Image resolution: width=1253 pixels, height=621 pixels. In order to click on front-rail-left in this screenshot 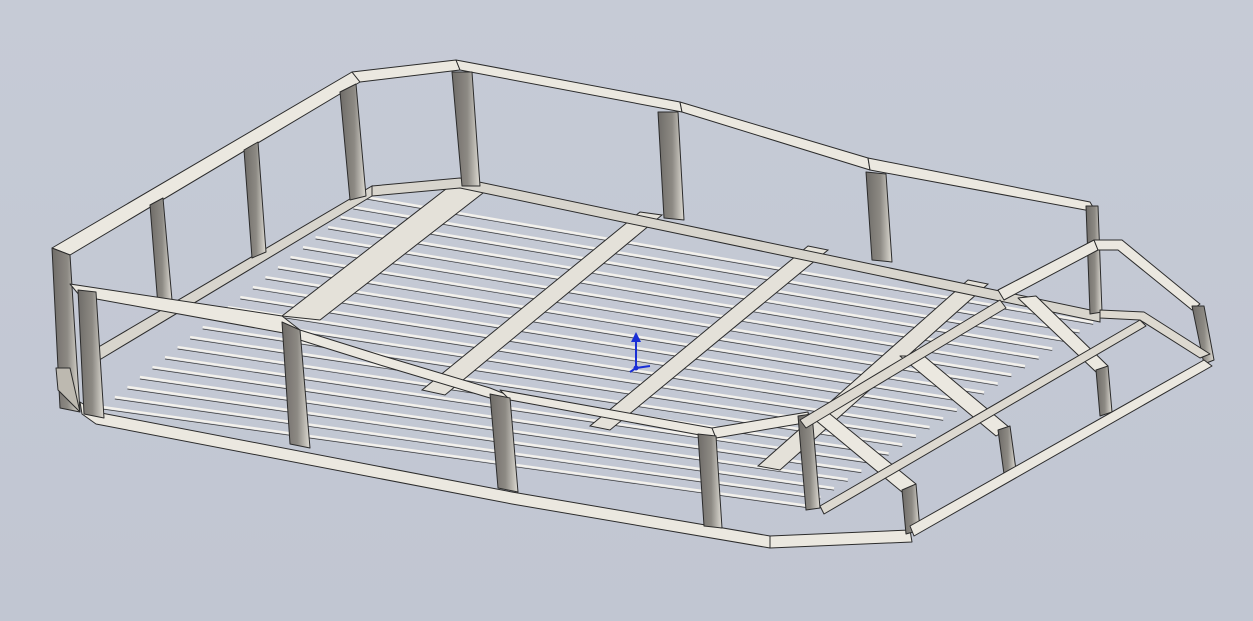, I will do `click(185, 310)`.